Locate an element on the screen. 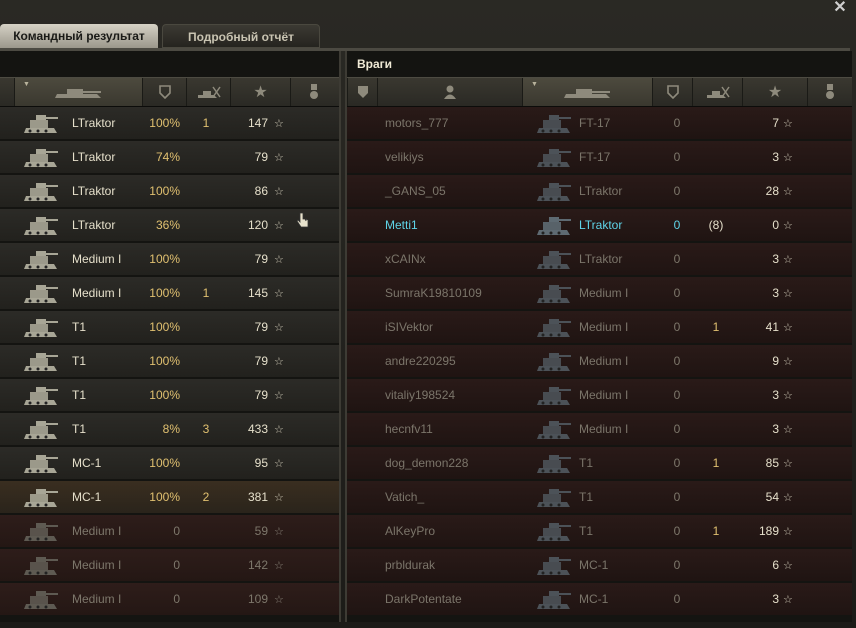  star-icon: ★ is located at coordinates (775, 92).